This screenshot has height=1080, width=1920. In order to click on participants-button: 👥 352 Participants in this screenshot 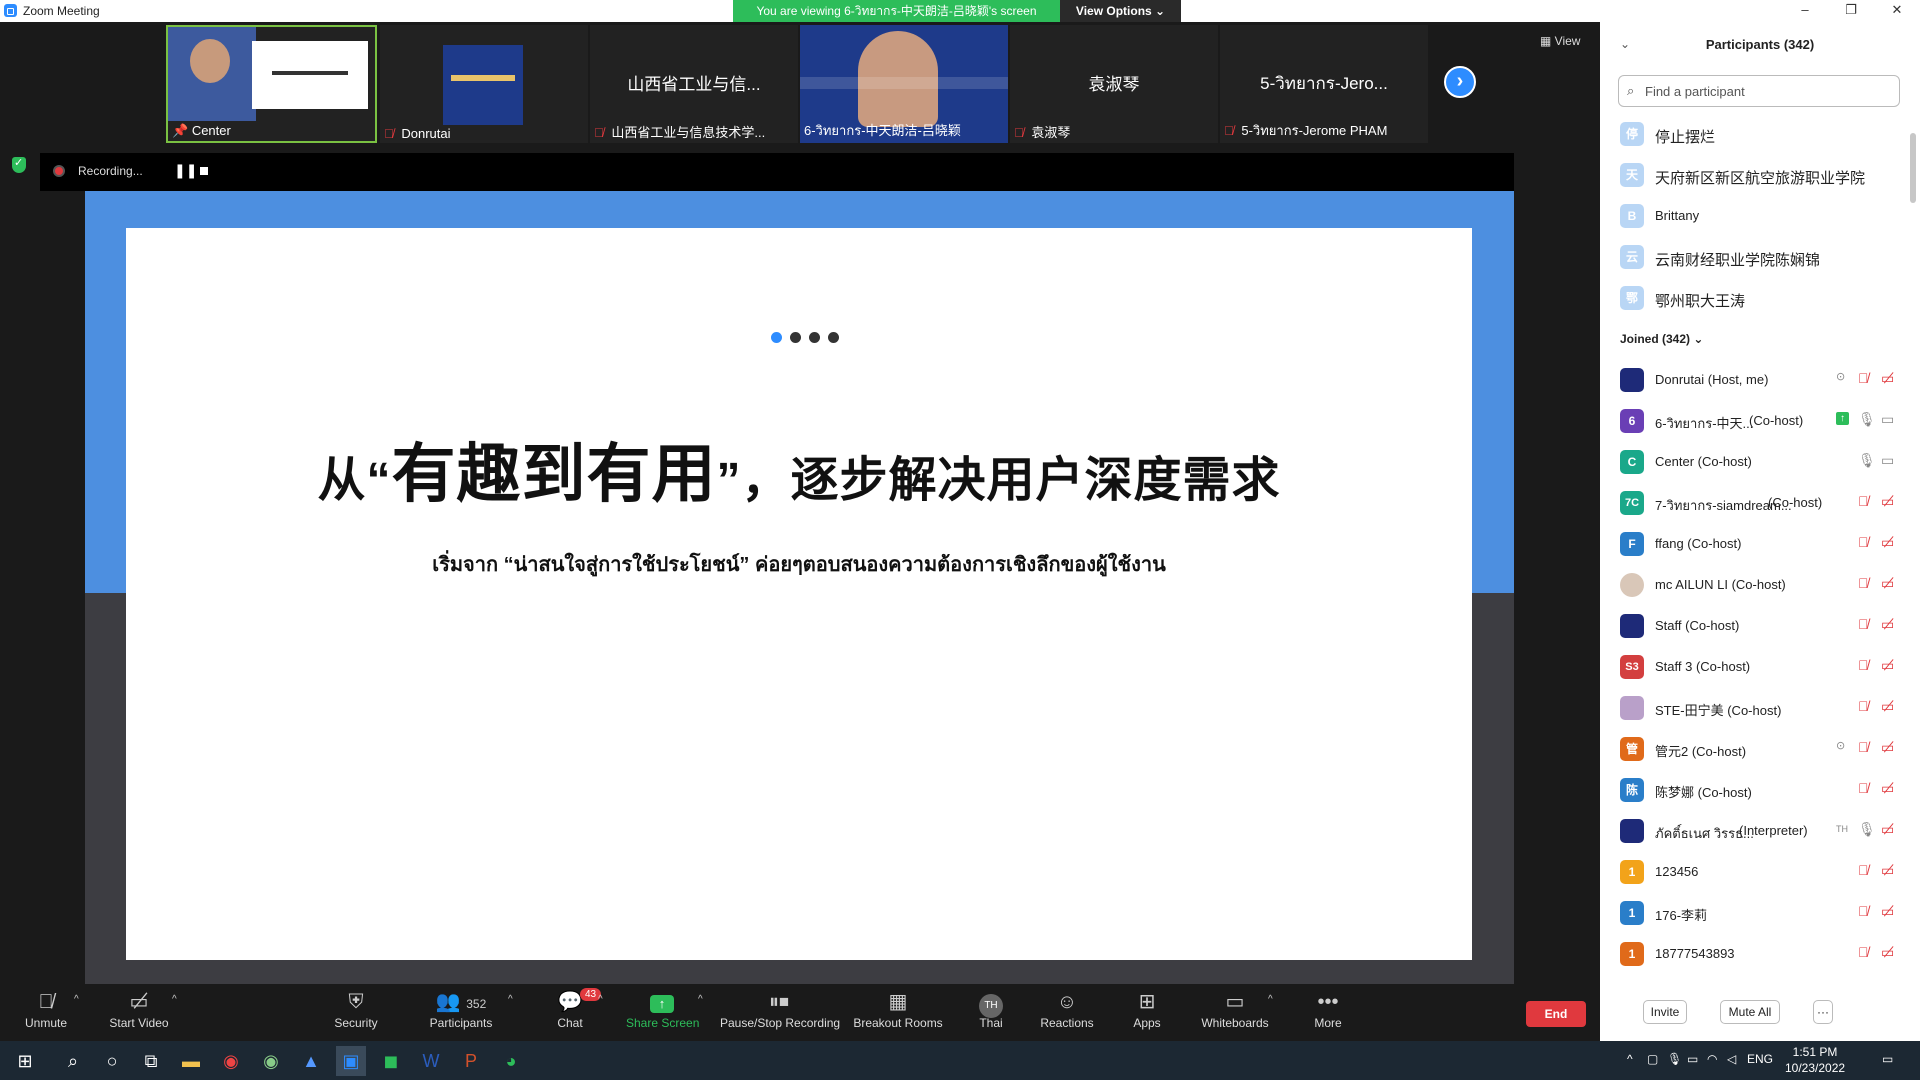, I will do `click(461, 1014)`.